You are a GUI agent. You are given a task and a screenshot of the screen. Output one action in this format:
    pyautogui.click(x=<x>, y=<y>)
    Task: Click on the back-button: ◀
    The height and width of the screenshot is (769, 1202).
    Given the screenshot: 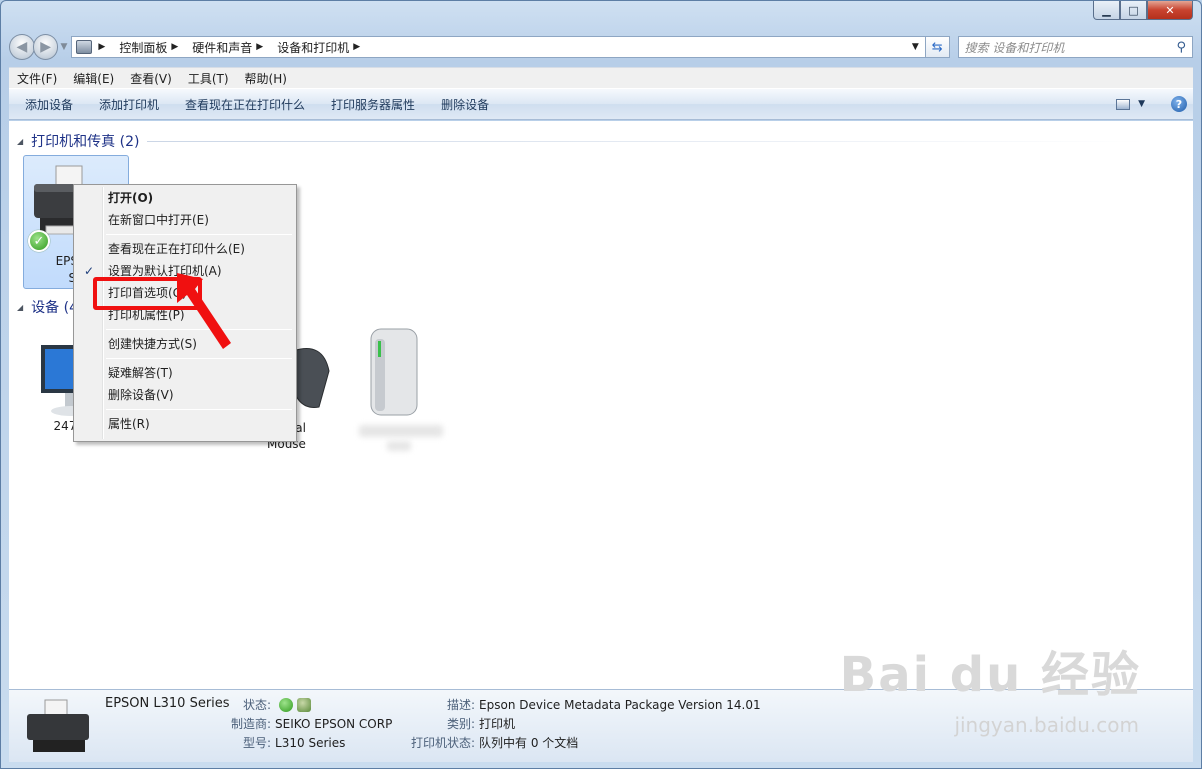 What is the action you would take?
    pyautogui.click(x=22, y=47)
    